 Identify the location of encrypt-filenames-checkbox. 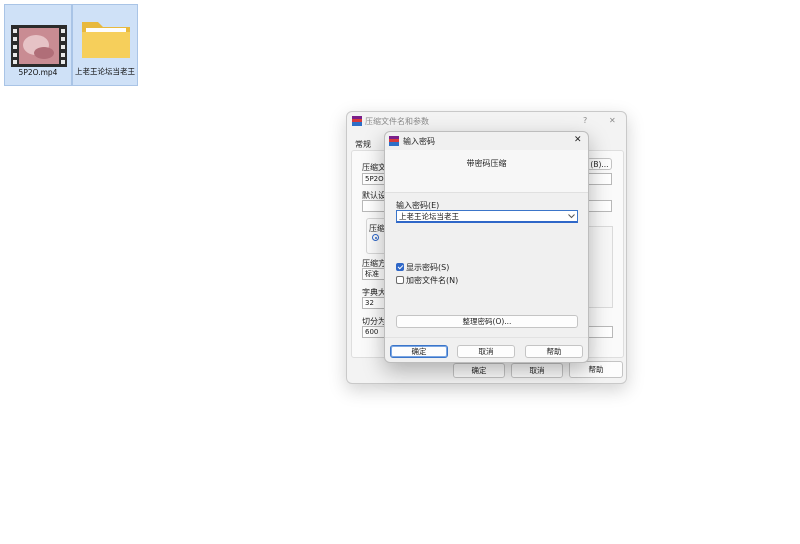
(400, 280).